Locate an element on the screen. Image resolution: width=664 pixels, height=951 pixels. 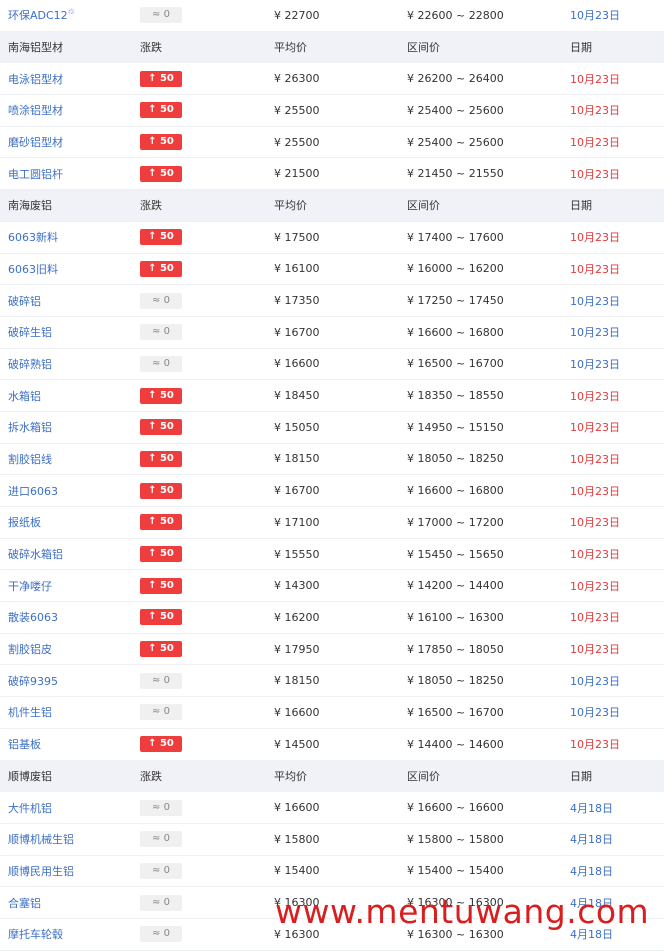
range-price: ¥ 14200 ~ 14400 is located at coordinates (455, 586).